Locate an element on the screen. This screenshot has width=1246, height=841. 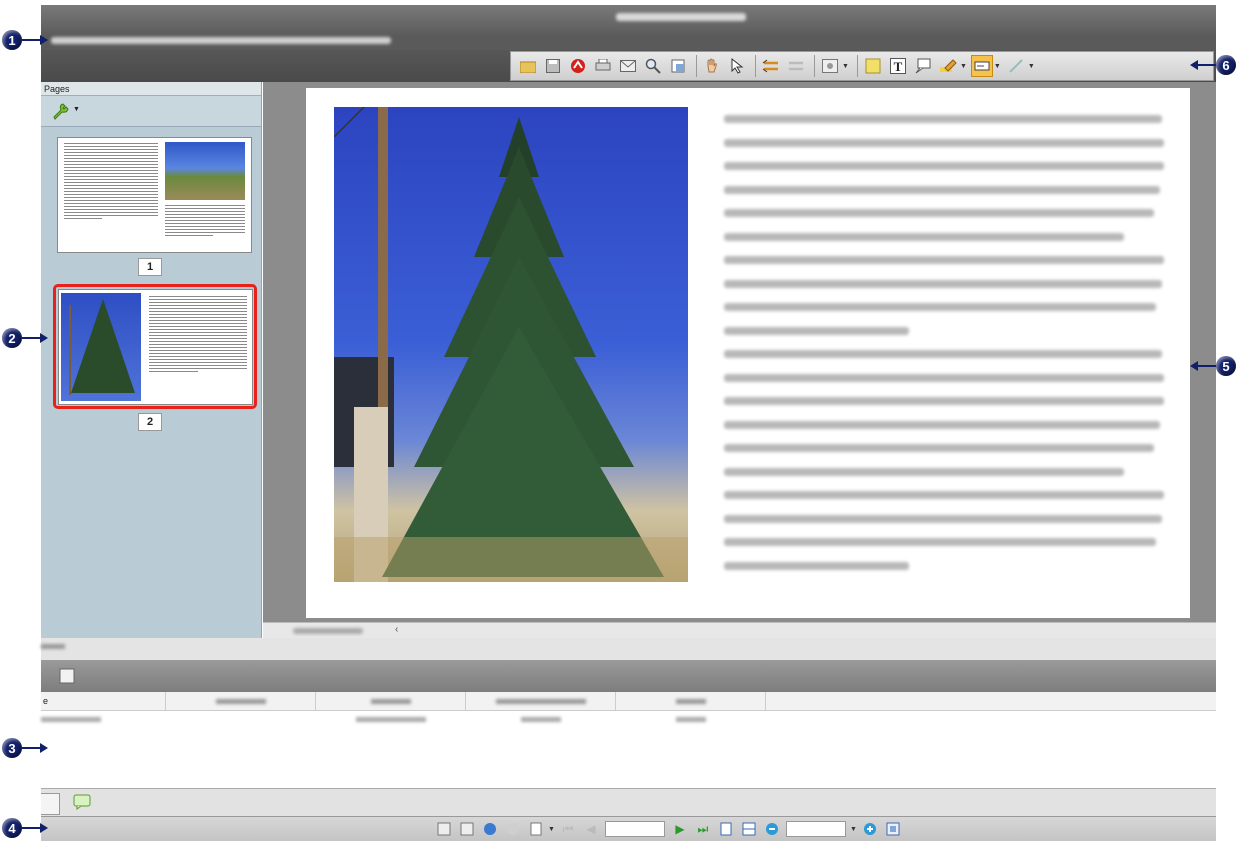
svg-text: T is located at coordinates (898, 66).